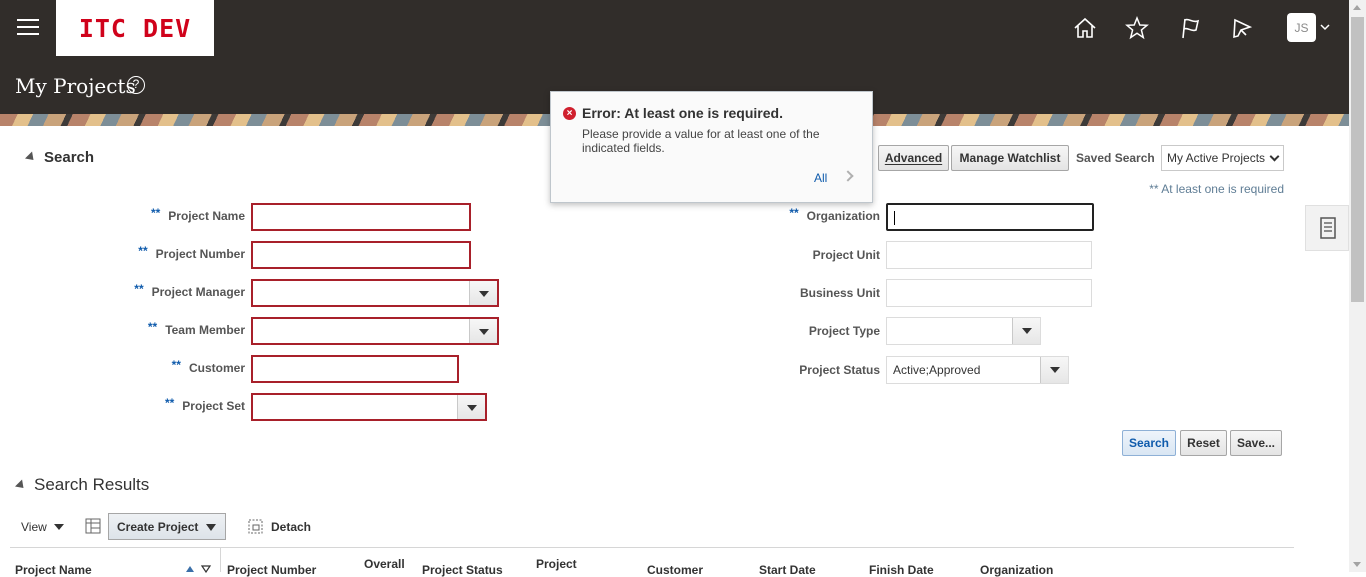 Image resolution: width=1366 pixels, height=577 pixels. I want to click on advanced-button: Advanced, so click(913, 158).